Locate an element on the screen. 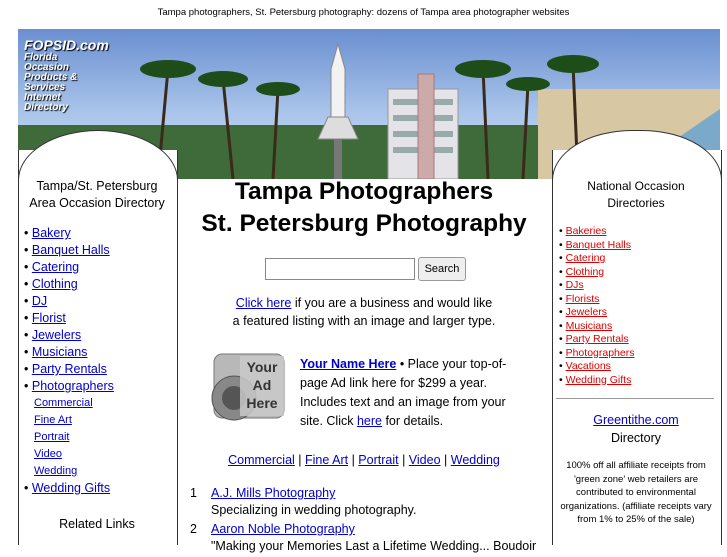 This screenshot has height=557, width=727. left-sublink-video: Video is located at coordinates (48, 454).